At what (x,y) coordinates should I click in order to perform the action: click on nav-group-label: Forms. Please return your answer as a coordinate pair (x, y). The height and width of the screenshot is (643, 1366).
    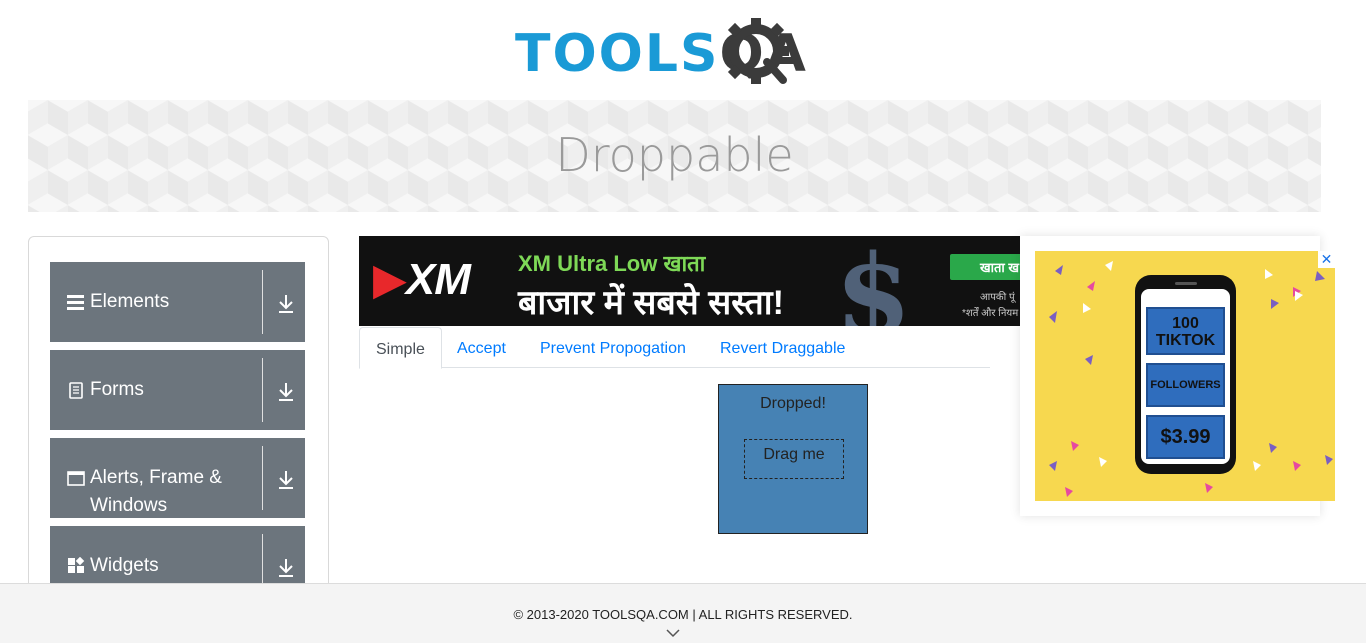
    Looking at the image, I should click on (117, 389).